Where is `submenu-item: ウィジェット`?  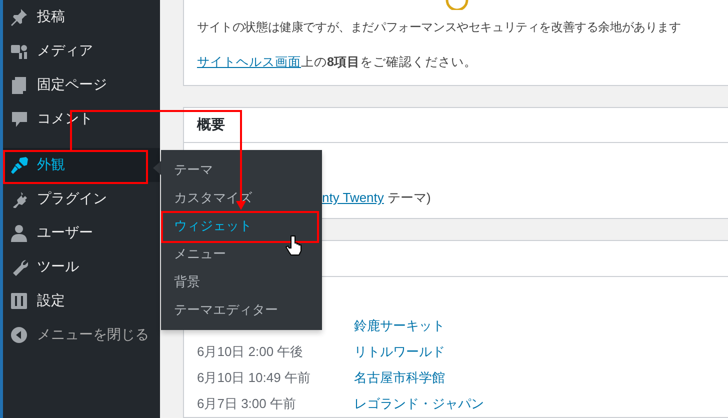
submenu-item: ウィジェット is located at coordinates (241, 226).